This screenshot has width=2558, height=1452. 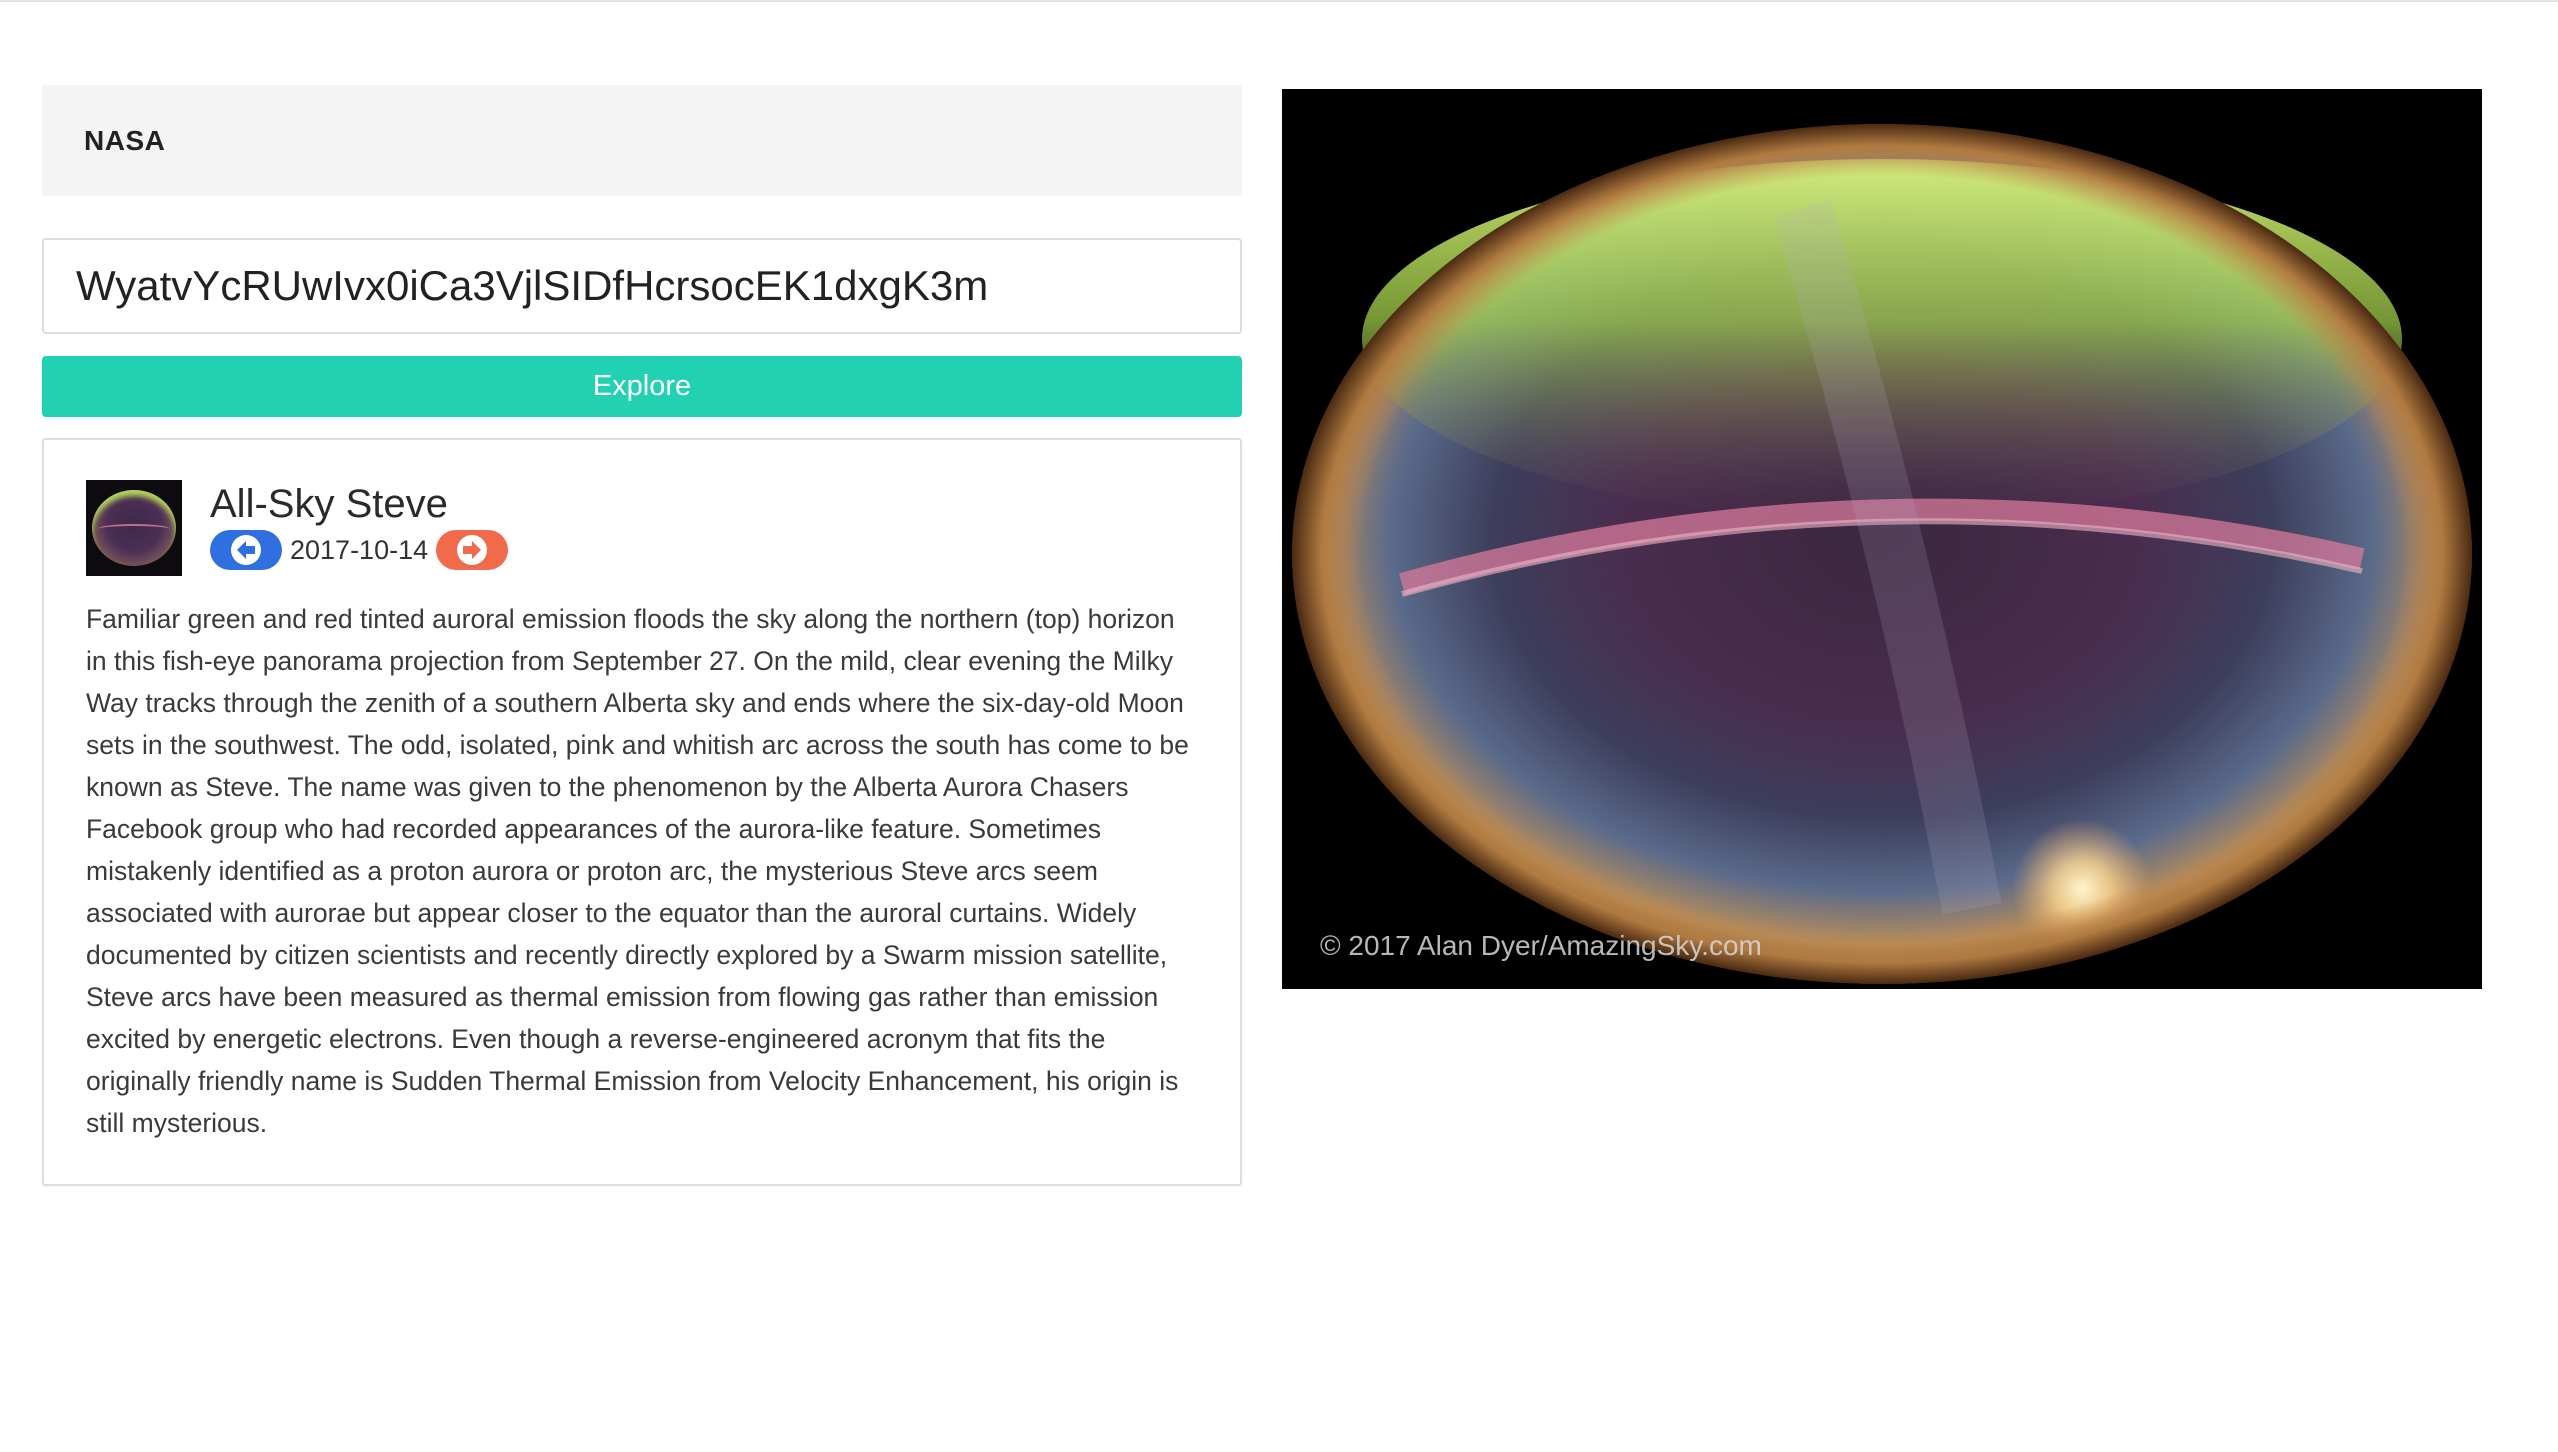 What do you see at coordinates (329, 504) in the screenshot?
I see `apod-title: All-Sky Steve` at bounding box center [329, 504].